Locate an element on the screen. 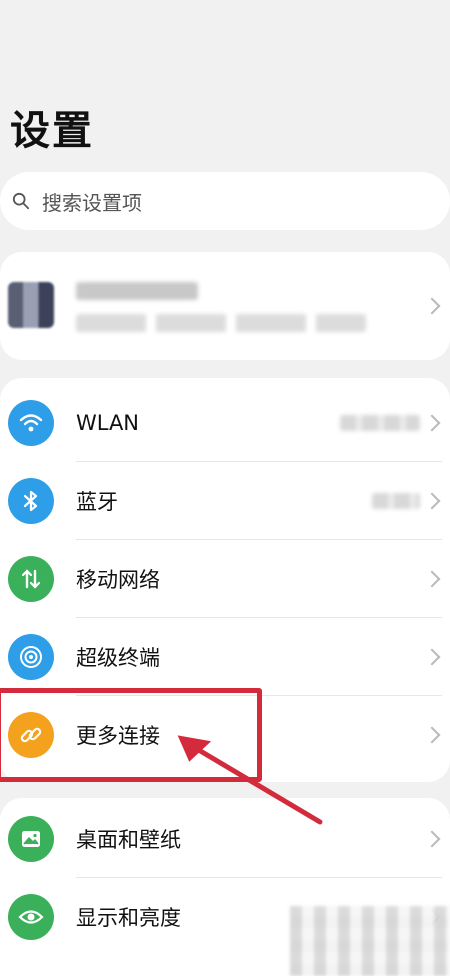 The width and height of the screenshot is (450, 976). setting-label: 显示和亮度 is located at coordinates (128, 918).